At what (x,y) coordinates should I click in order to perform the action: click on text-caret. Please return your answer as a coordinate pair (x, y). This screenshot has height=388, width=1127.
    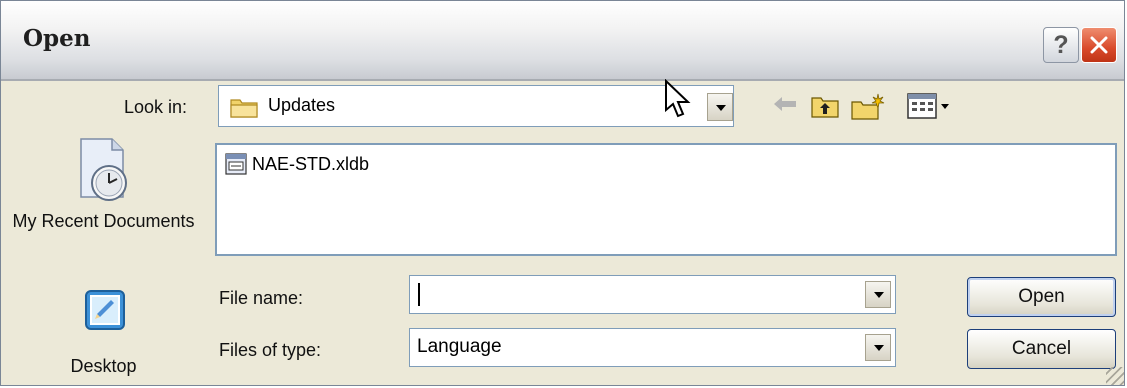
    Looking at the image, I should click on (419, 294).